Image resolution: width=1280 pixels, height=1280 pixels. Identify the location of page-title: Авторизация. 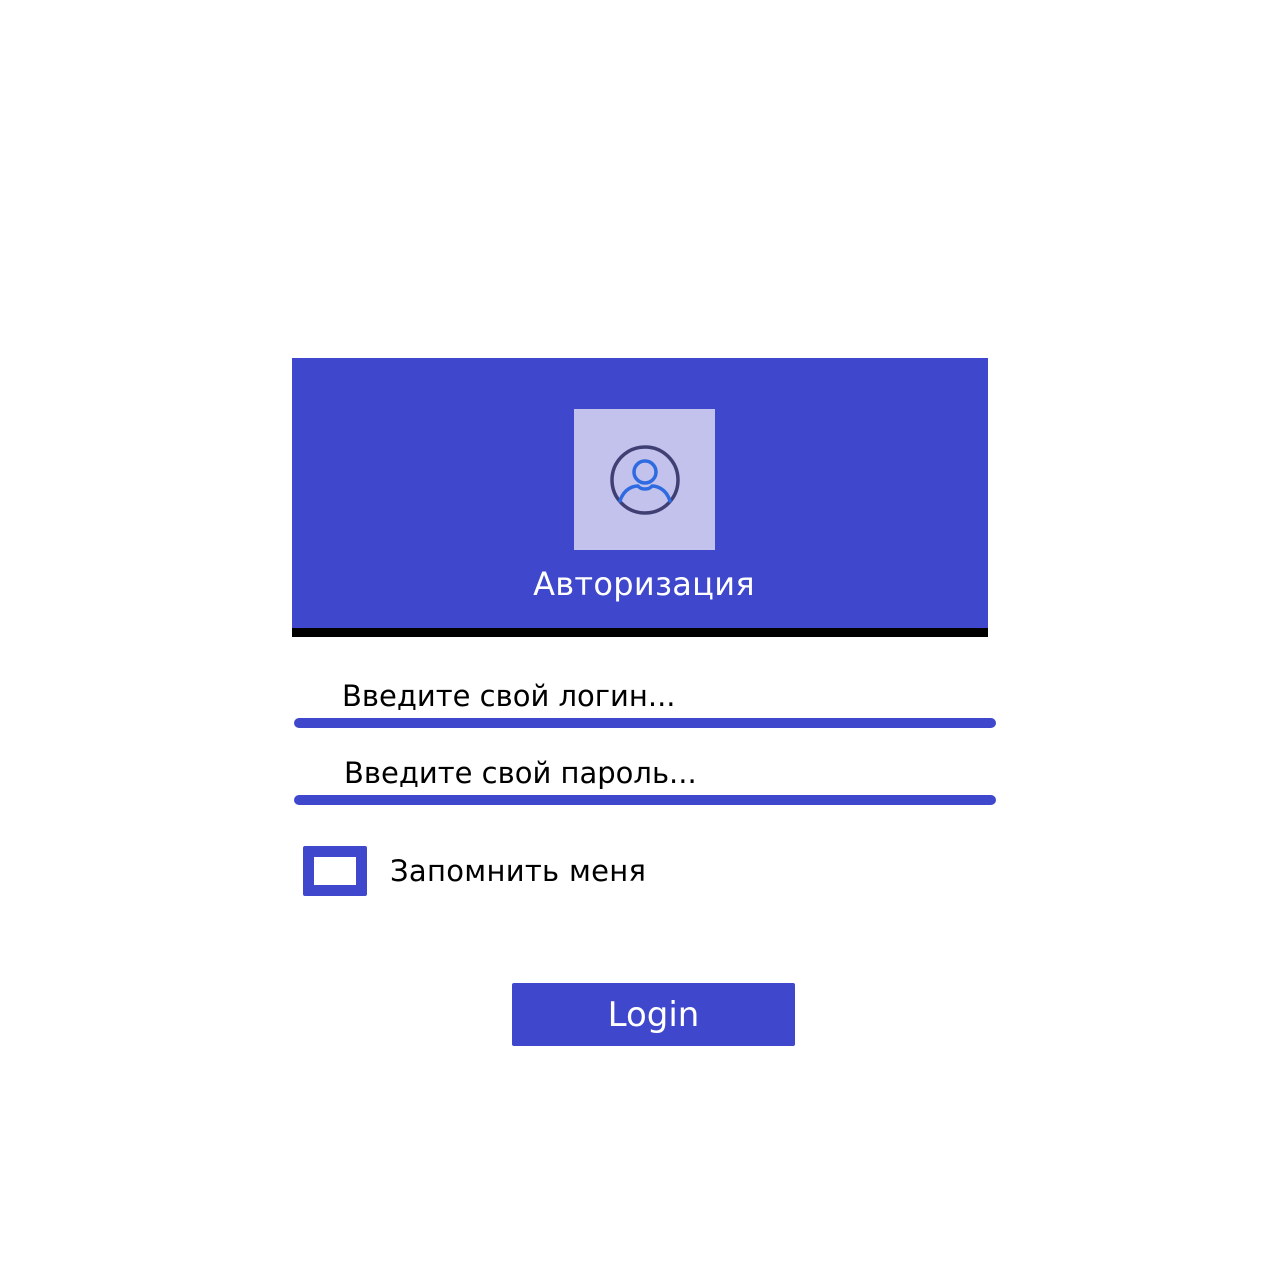
(644, 584).